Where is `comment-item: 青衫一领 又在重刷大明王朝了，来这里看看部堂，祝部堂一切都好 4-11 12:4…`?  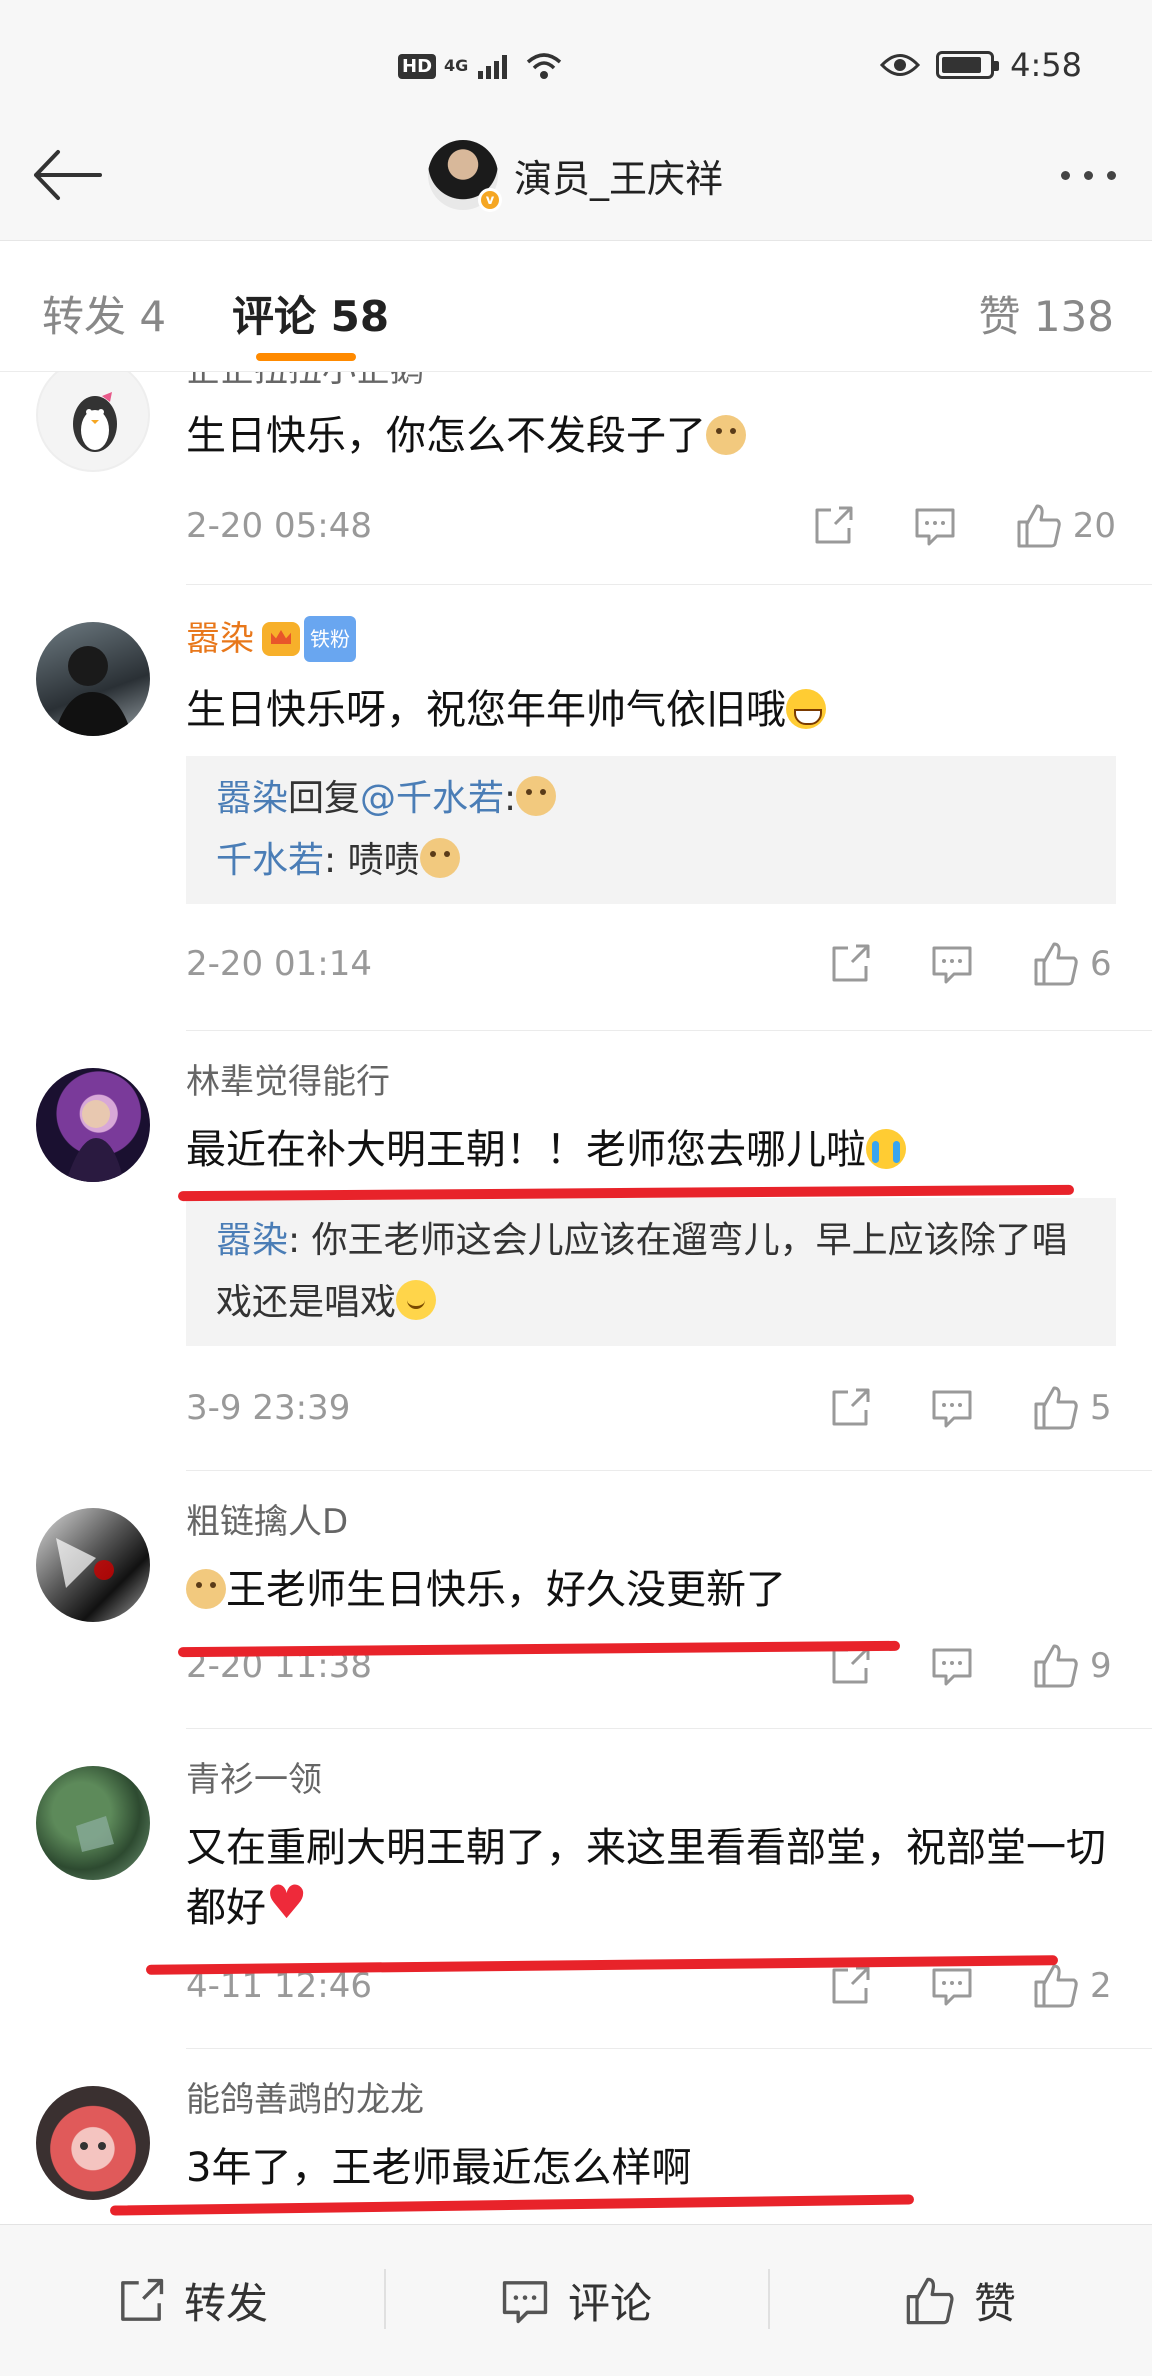 comment-item: 青衫一领 又在重刷大明王朝了，来这里看看部堂，祝部堂一切都好 4-11 12:4… is located at coordinates (576, 1890).